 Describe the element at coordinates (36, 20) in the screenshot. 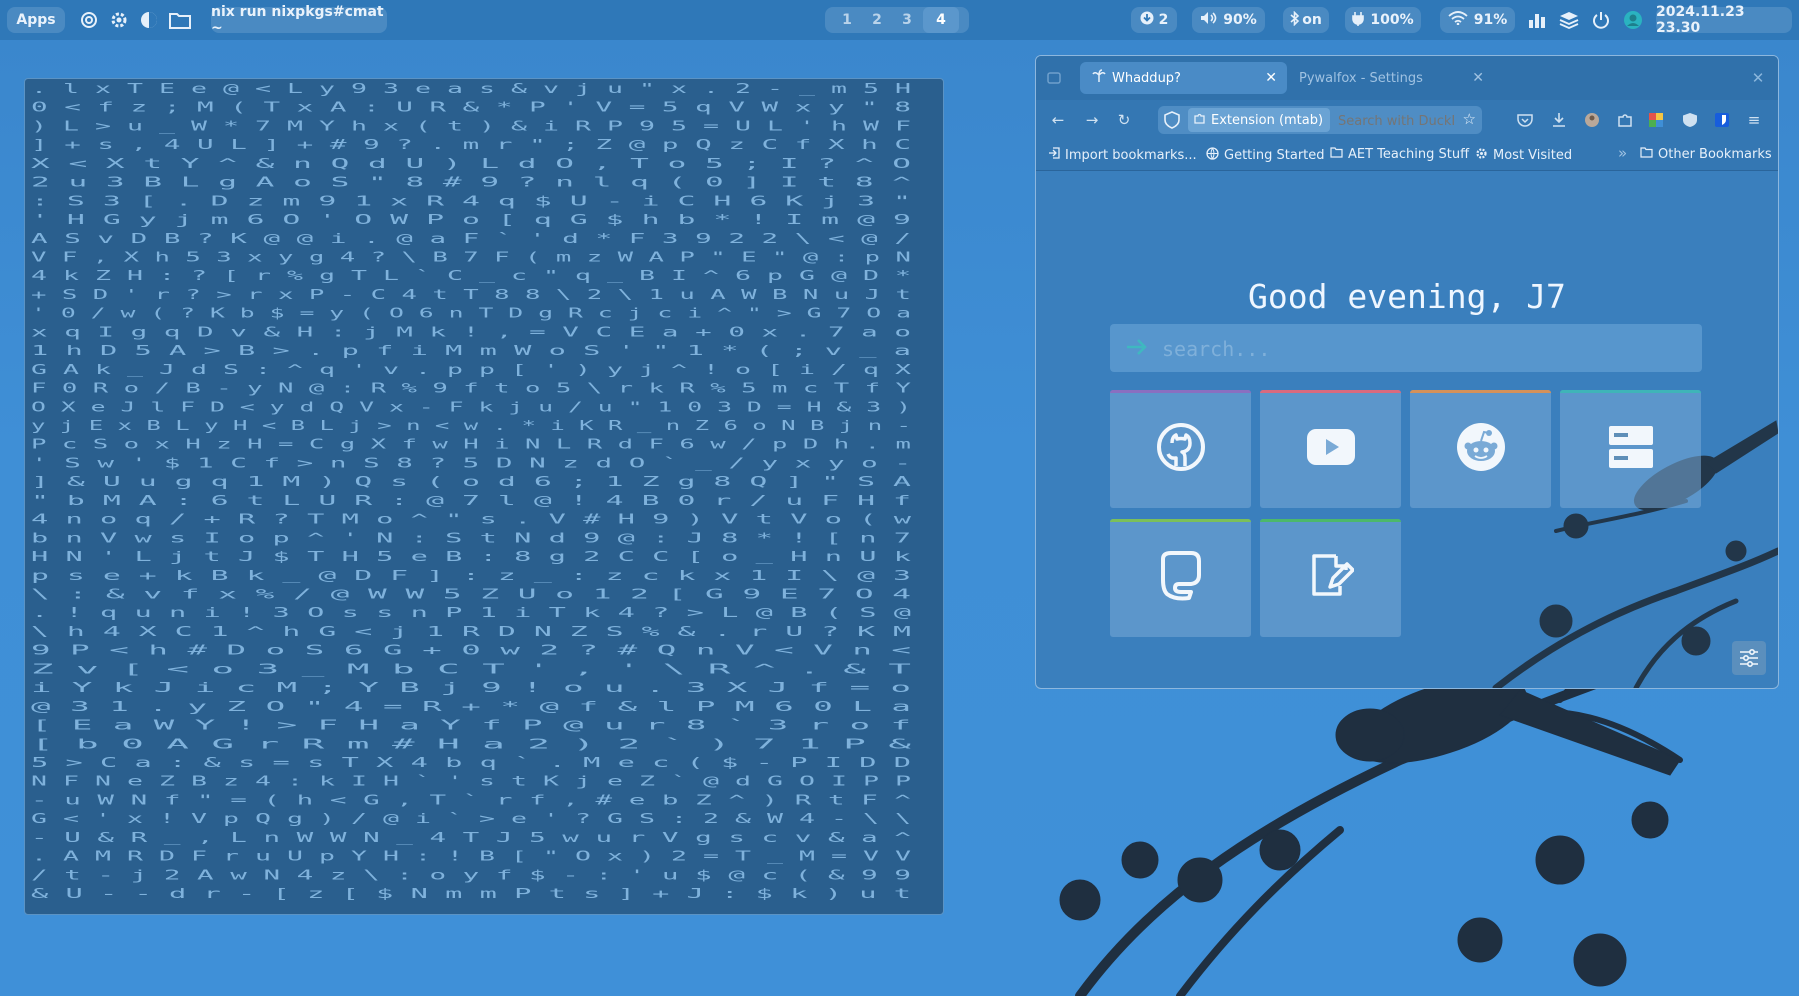

I see `apps-button: Apps` at that location.